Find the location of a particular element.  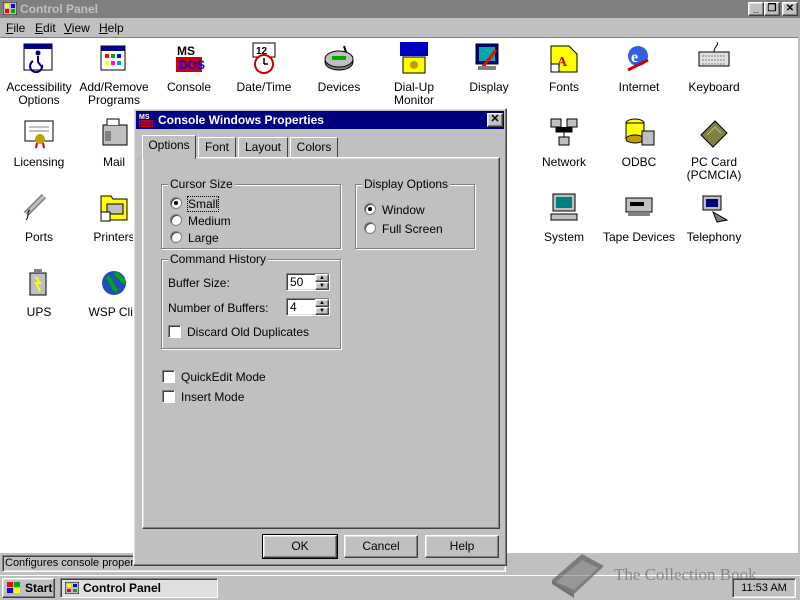

cp-item-console: MS DOS Console is located at coordinates (189, 68).